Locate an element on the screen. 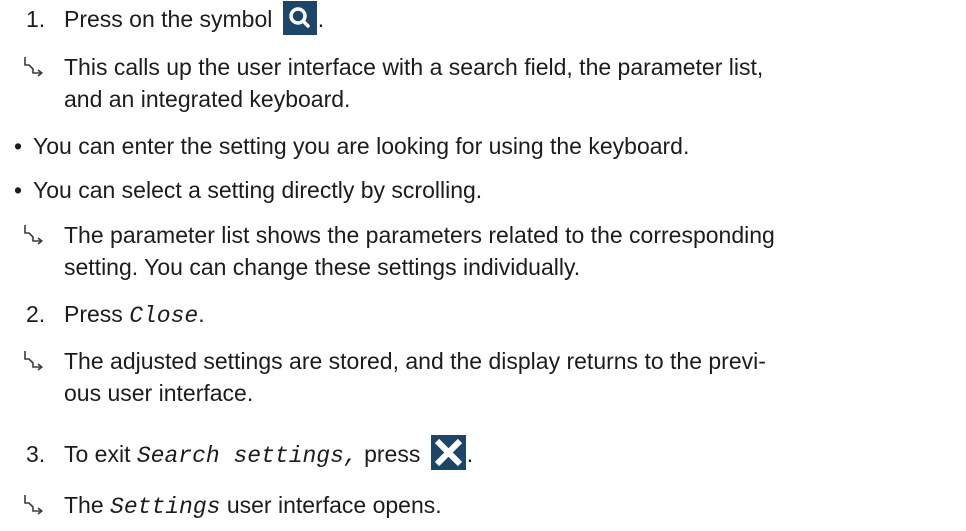 The height and width of the screenshot is (531, 966). step-number: 1. is located at coordinates (36, 19).